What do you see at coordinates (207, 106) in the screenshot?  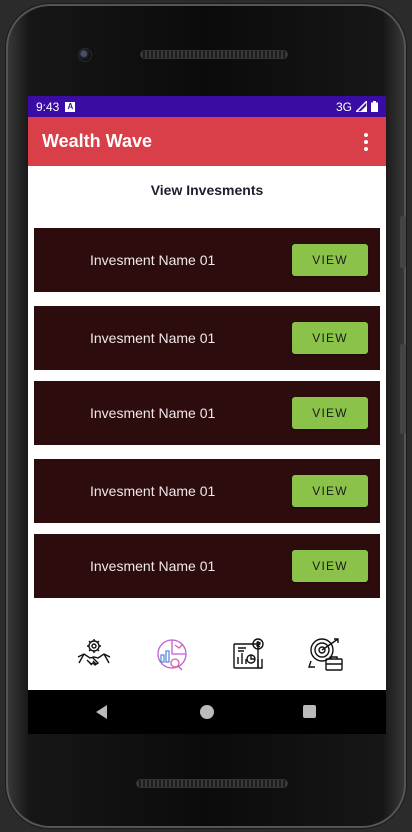 I see `status-bar: 9:43 A 3G` at bounding box center [207, 106].